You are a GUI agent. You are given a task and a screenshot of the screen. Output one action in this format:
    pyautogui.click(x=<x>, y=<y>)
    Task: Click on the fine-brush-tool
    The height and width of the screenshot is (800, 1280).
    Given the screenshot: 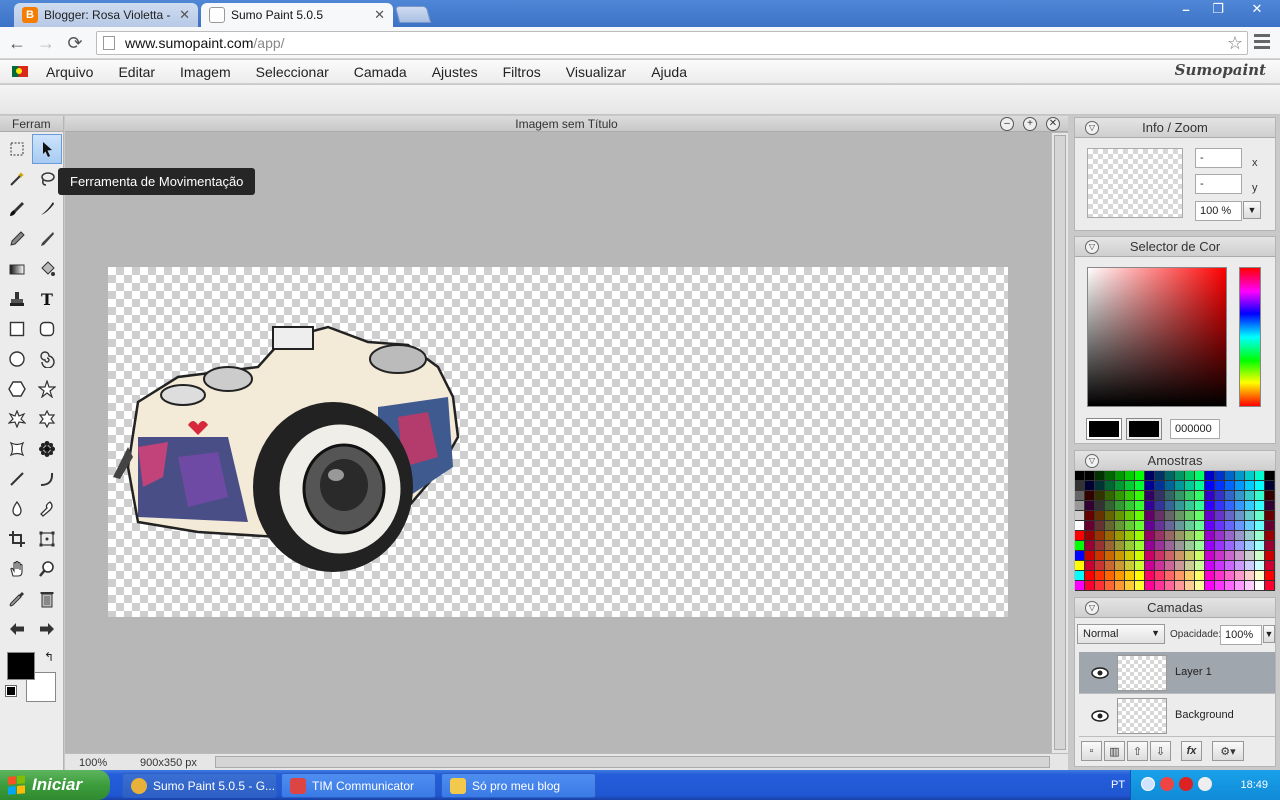 What is the action you would take?
    pyautogui.click(x=47, y=239)
    